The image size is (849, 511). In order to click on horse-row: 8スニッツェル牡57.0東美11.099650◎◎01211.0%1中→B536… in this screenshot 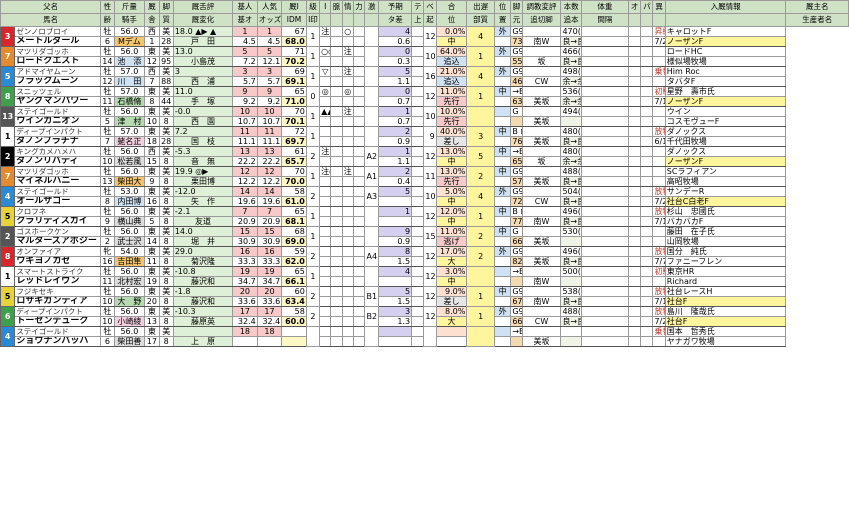, I will do `click(424, 96)`.